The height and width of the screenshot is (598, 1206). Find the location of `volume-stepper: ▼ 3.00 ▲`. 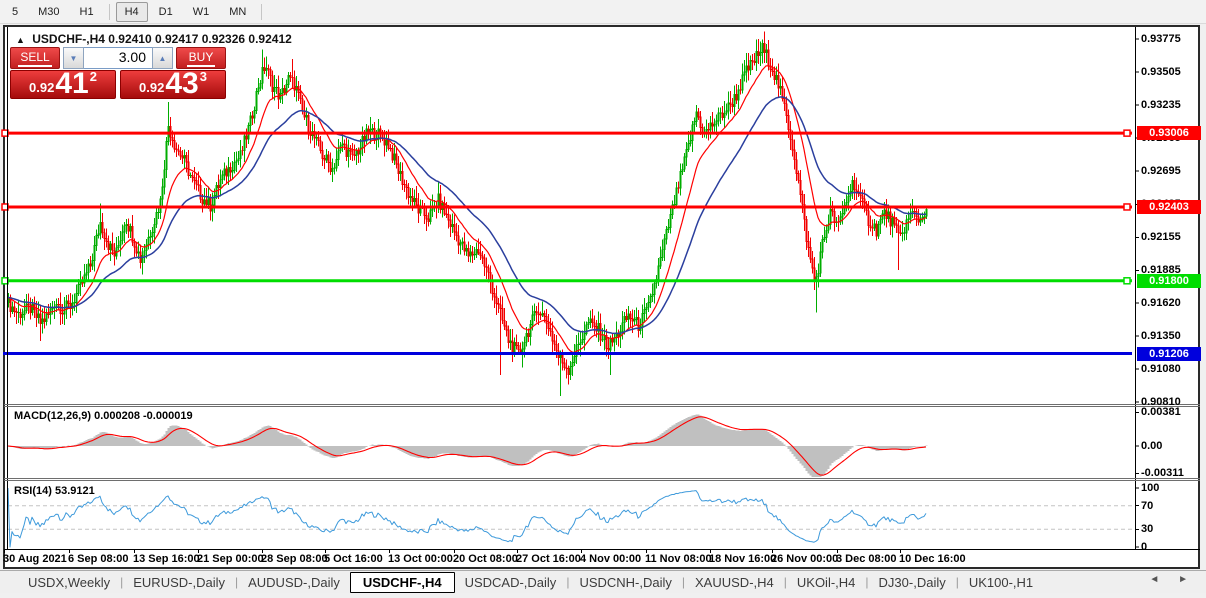

volume-stepper: ▼ 3.00 ▲ is located at coordinates (118, 58).